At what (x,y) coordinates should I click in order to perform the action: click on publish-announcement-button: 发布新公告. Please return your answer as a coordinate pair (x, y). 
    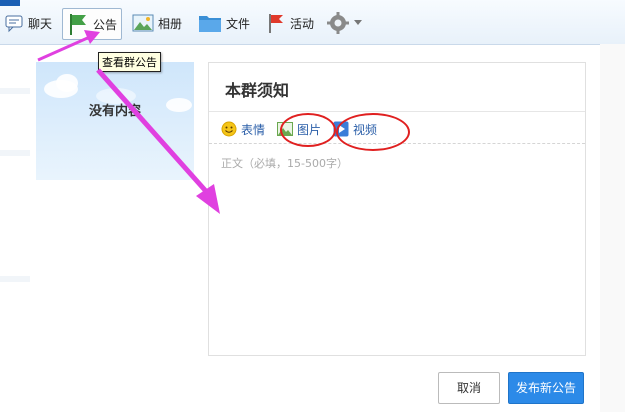
    Looking at the image, I should click on (546, 388).